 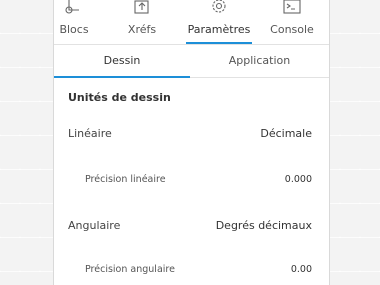 I want to click on nav-item-console: Console, so click(x=292, y=22).